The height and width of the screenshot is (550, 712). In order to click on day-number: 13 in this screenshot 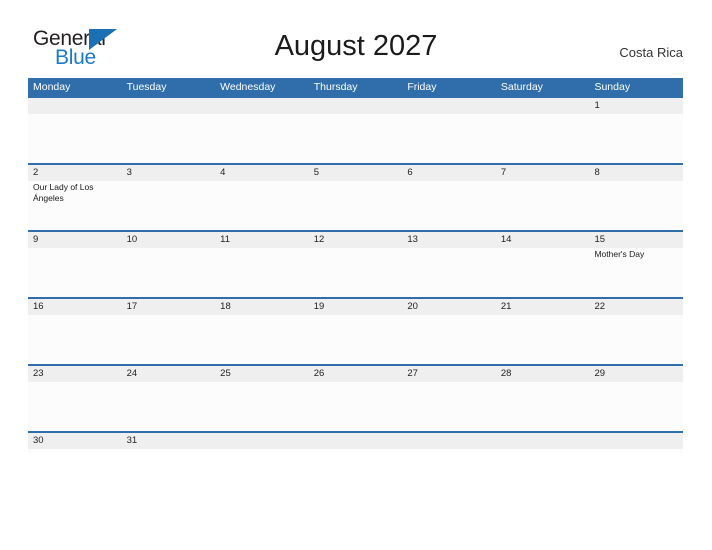, I will do `click(449, 240)`.